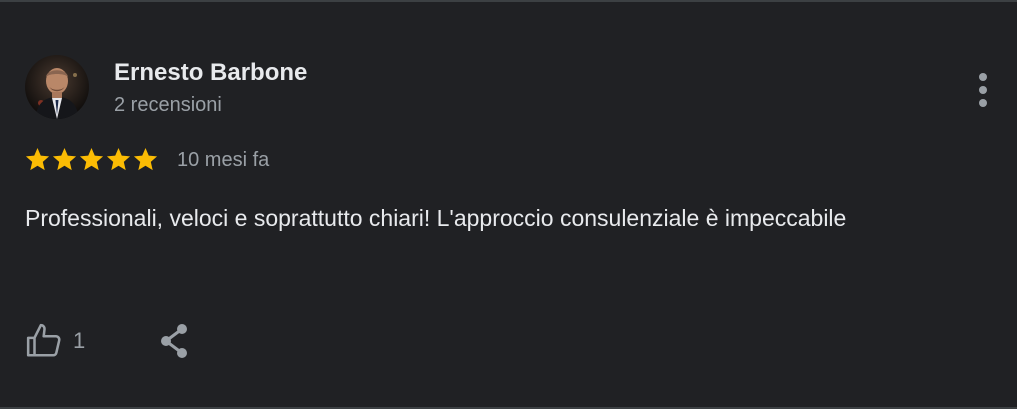 This screenshot has height=409, width=1017. What do you see at coordinates (43, 340) in the screenshot?
I see `thumbs-up-icon` at bounding box center [43, 340].